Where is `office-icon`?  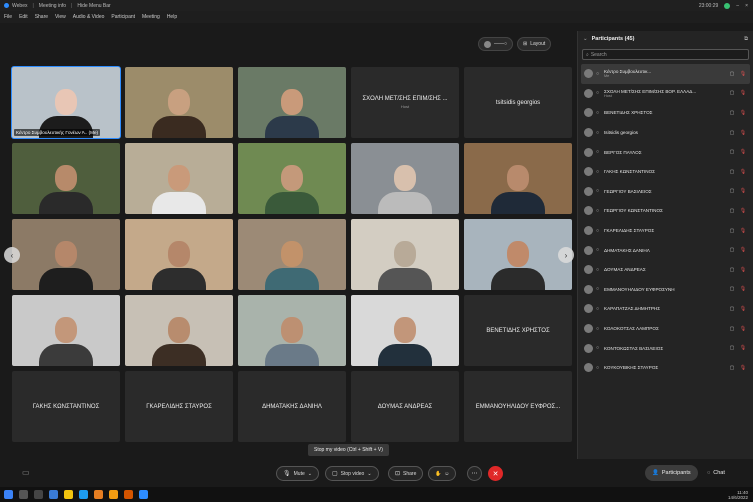 office-icon is located at coordinates (128, 494).